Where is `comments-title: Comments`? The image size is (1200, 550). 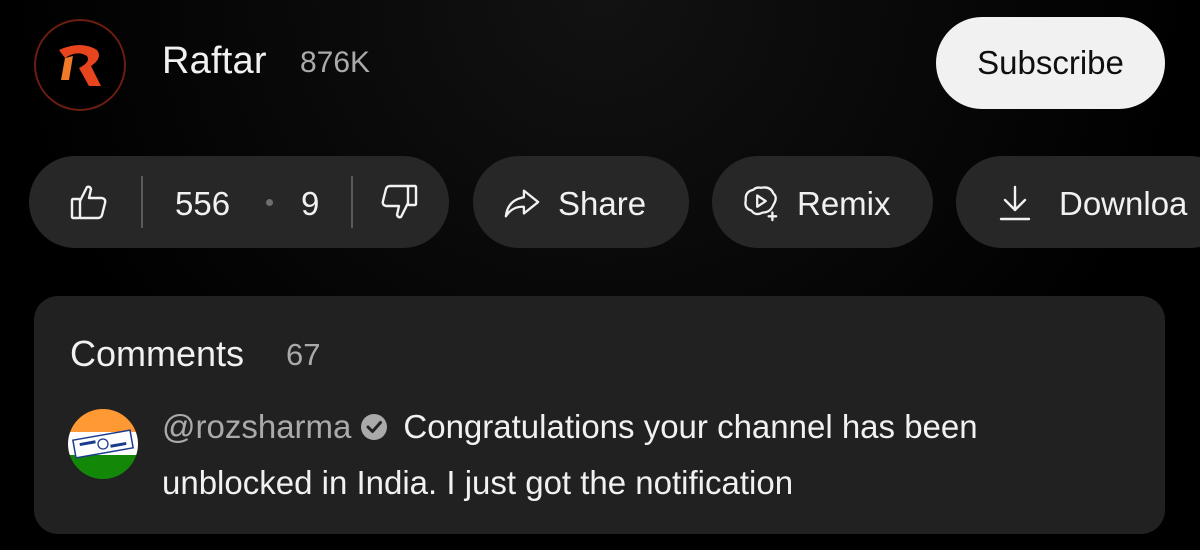 comments-title: Comments is located at coordinates (157, 353).